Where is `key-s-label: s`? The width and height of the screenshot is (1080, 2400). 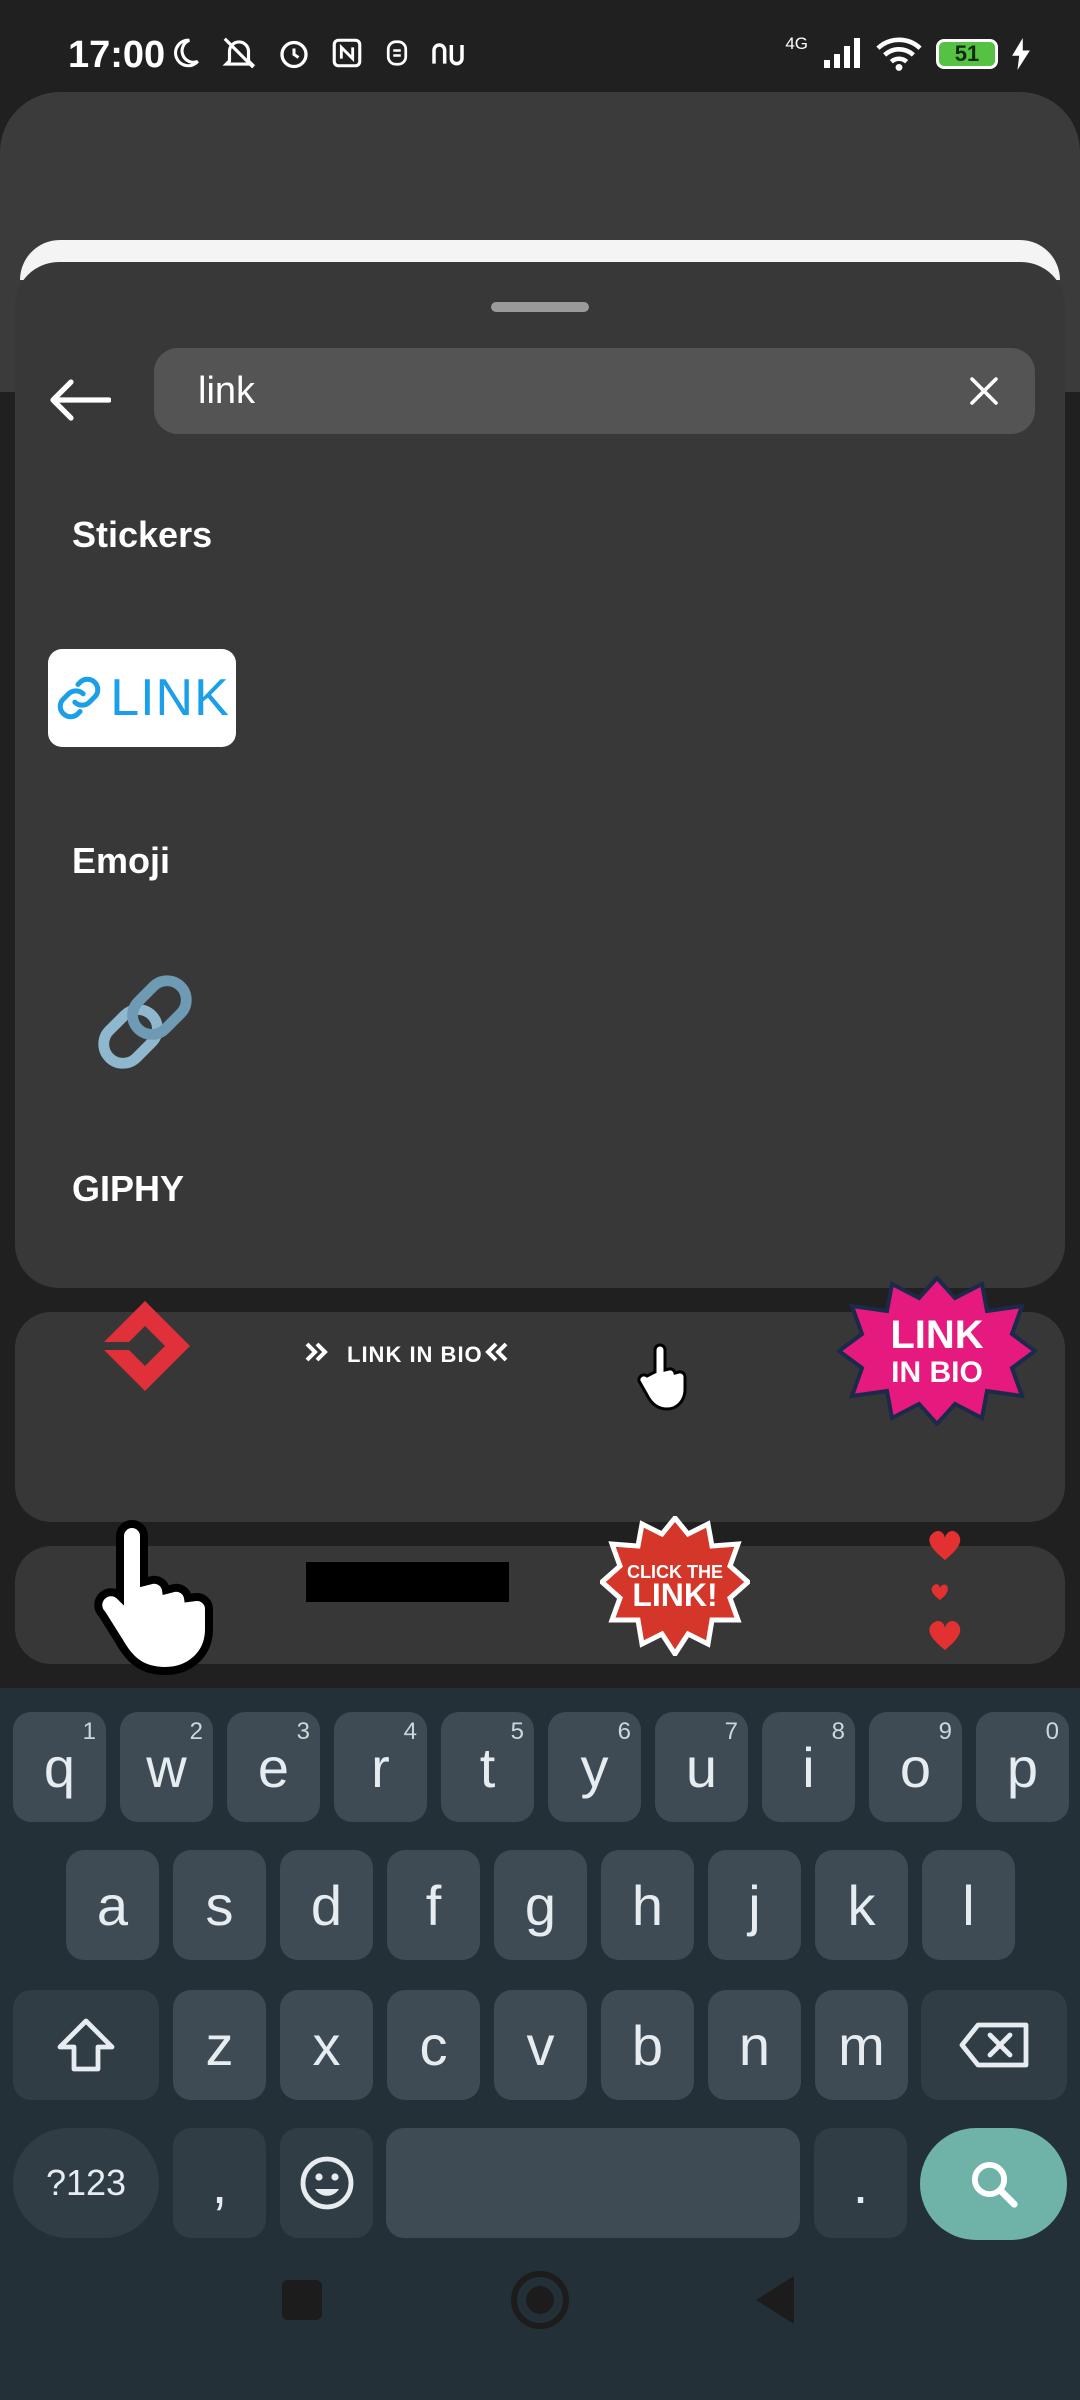
key-s-label: s is located at coordinates (219, 1905).